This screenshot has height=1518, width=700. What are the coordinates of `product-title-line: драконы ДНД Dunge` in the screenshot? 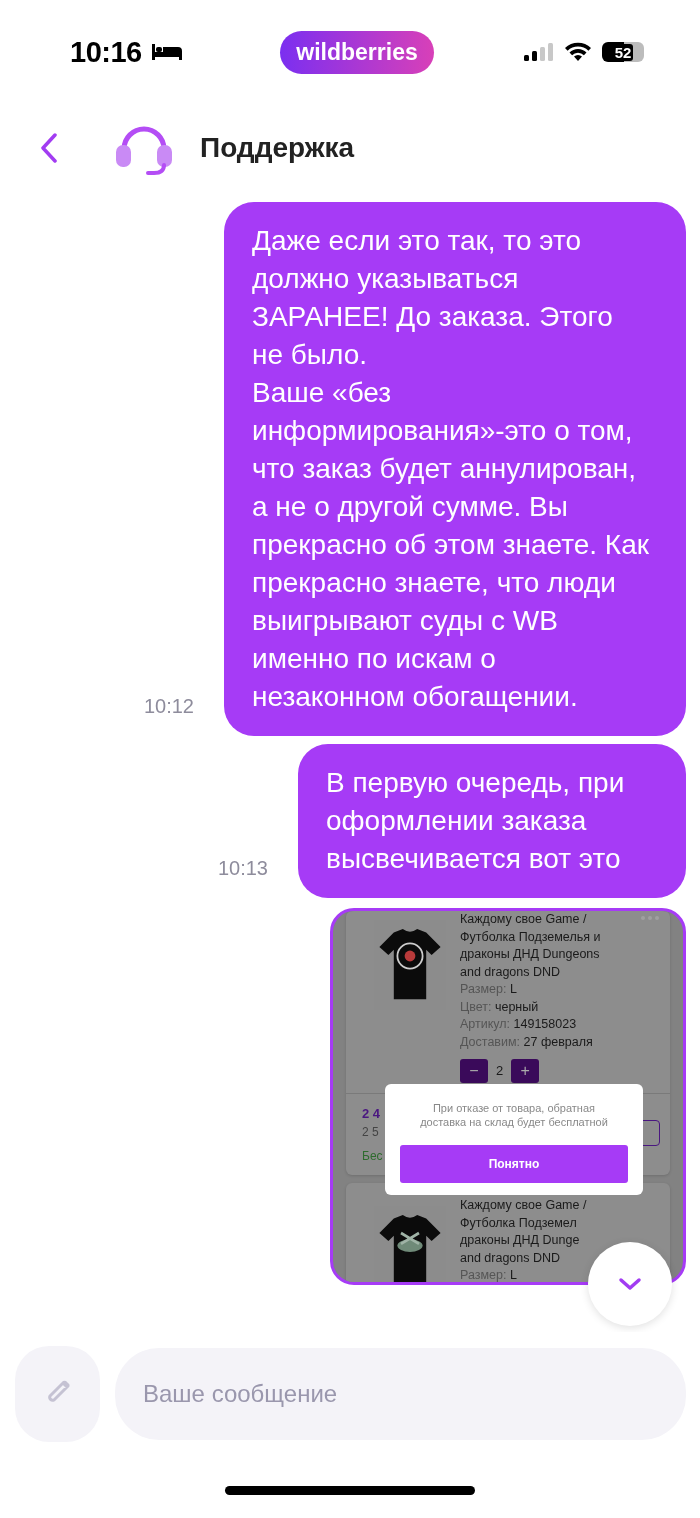 It's located at (520, 1240).